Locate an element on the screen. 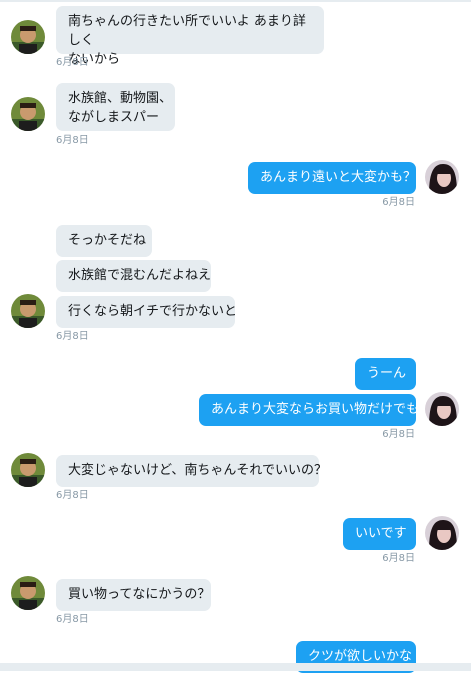 The height and width of the screenshot is (673, 471). message-text: 買い物ってなにかうの？ is located at coordinates (139, 594).